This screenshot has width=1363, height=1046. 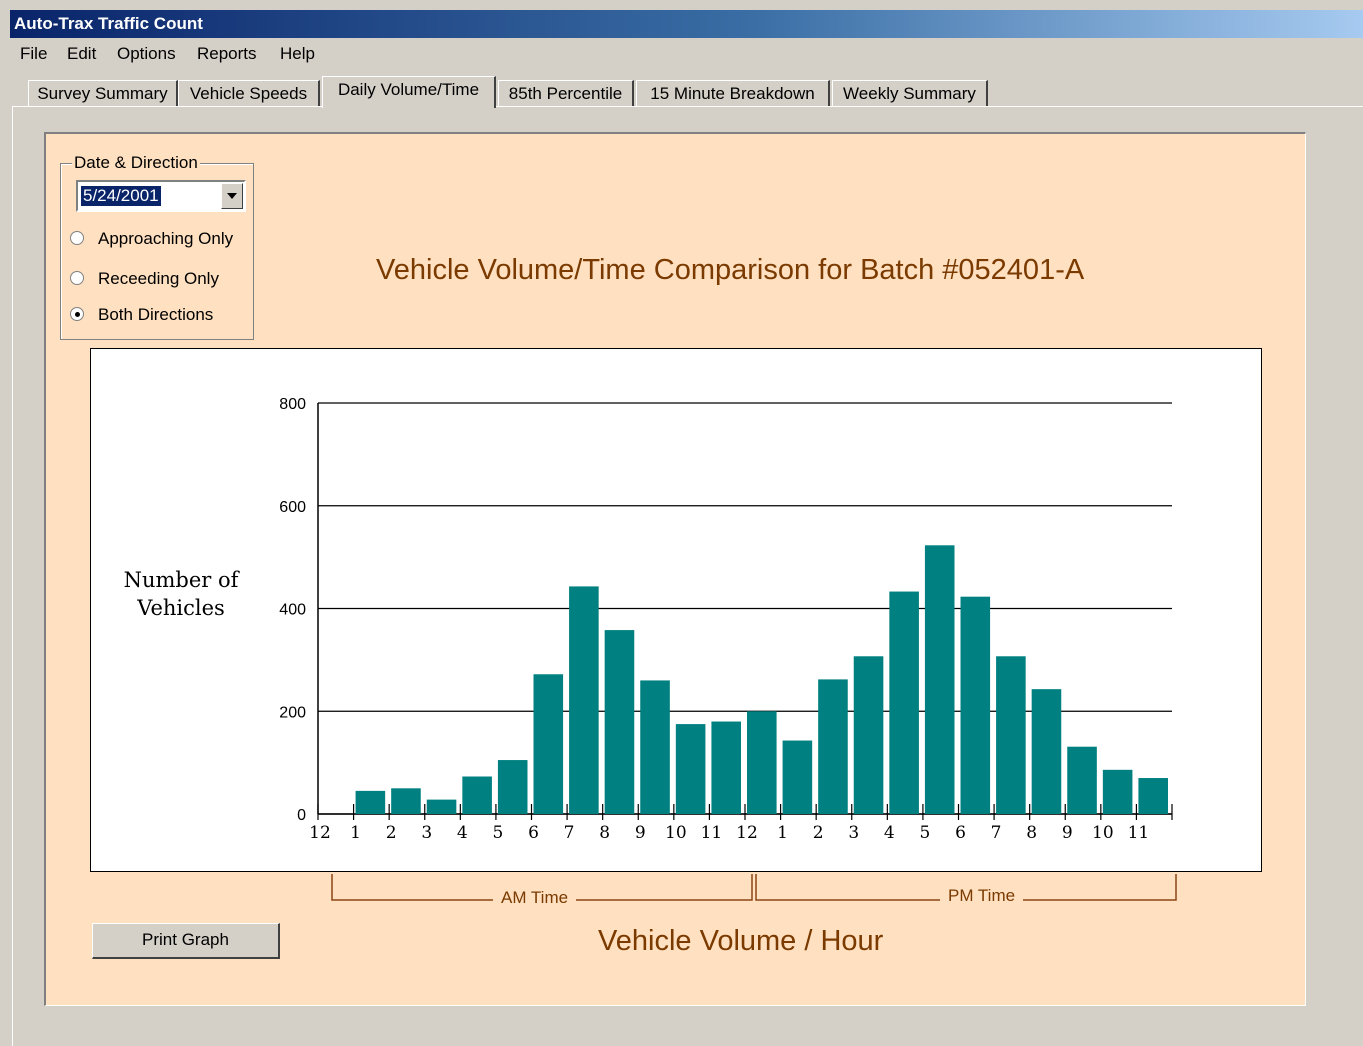 What do you see at coordinates (121, 196) in the screenshot?
I see `date-select-value: 5/24/2001` at bounding box center [121, 196].